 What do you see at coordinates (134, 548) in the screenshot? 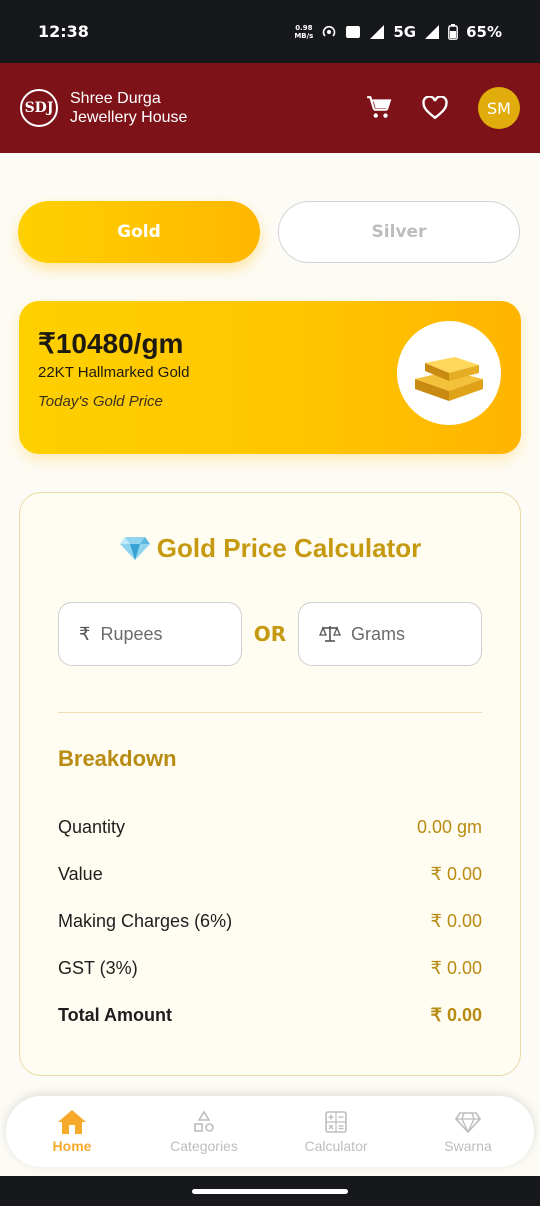
I see `diamond-emoji-icon` at bounding box center [134, 548].